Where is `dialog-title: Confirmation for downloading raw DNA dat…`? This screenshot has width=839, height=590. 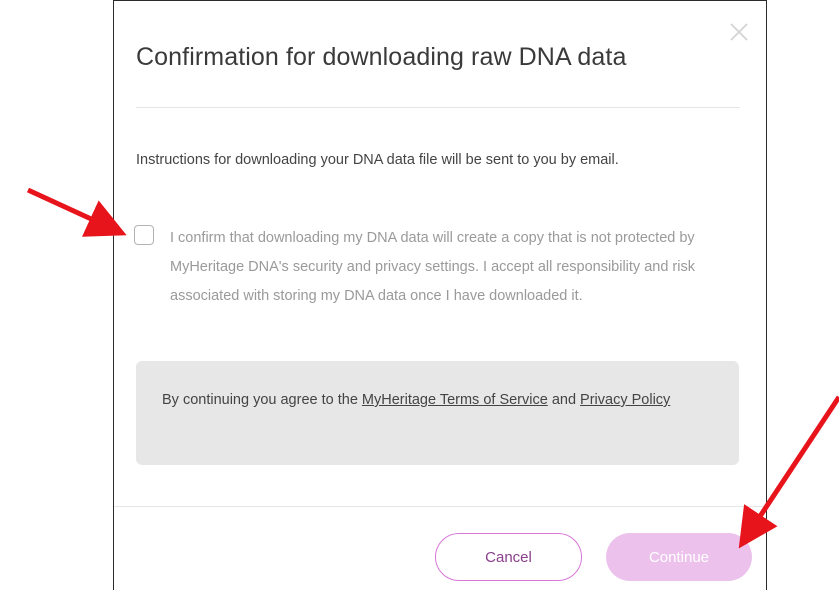
dialog-title: Confirmation for downloading raw DNA dat… is located at coordinates (381, 57).